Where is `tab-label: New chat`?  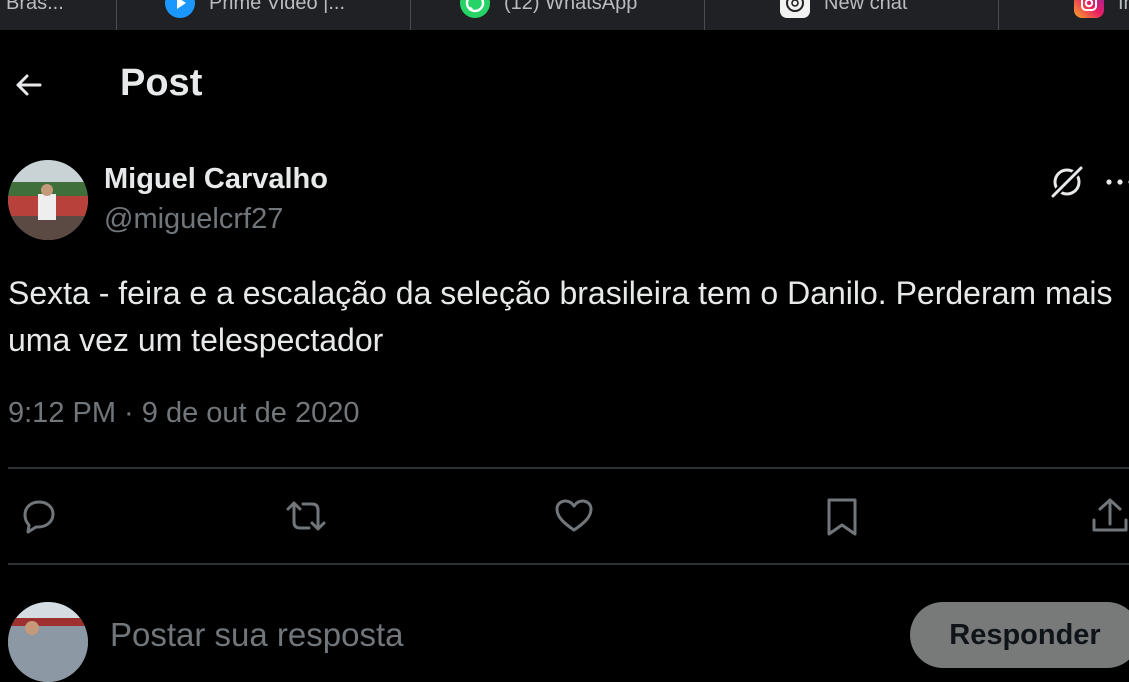 tab-label: New chat is located at coordinates (866, 7).